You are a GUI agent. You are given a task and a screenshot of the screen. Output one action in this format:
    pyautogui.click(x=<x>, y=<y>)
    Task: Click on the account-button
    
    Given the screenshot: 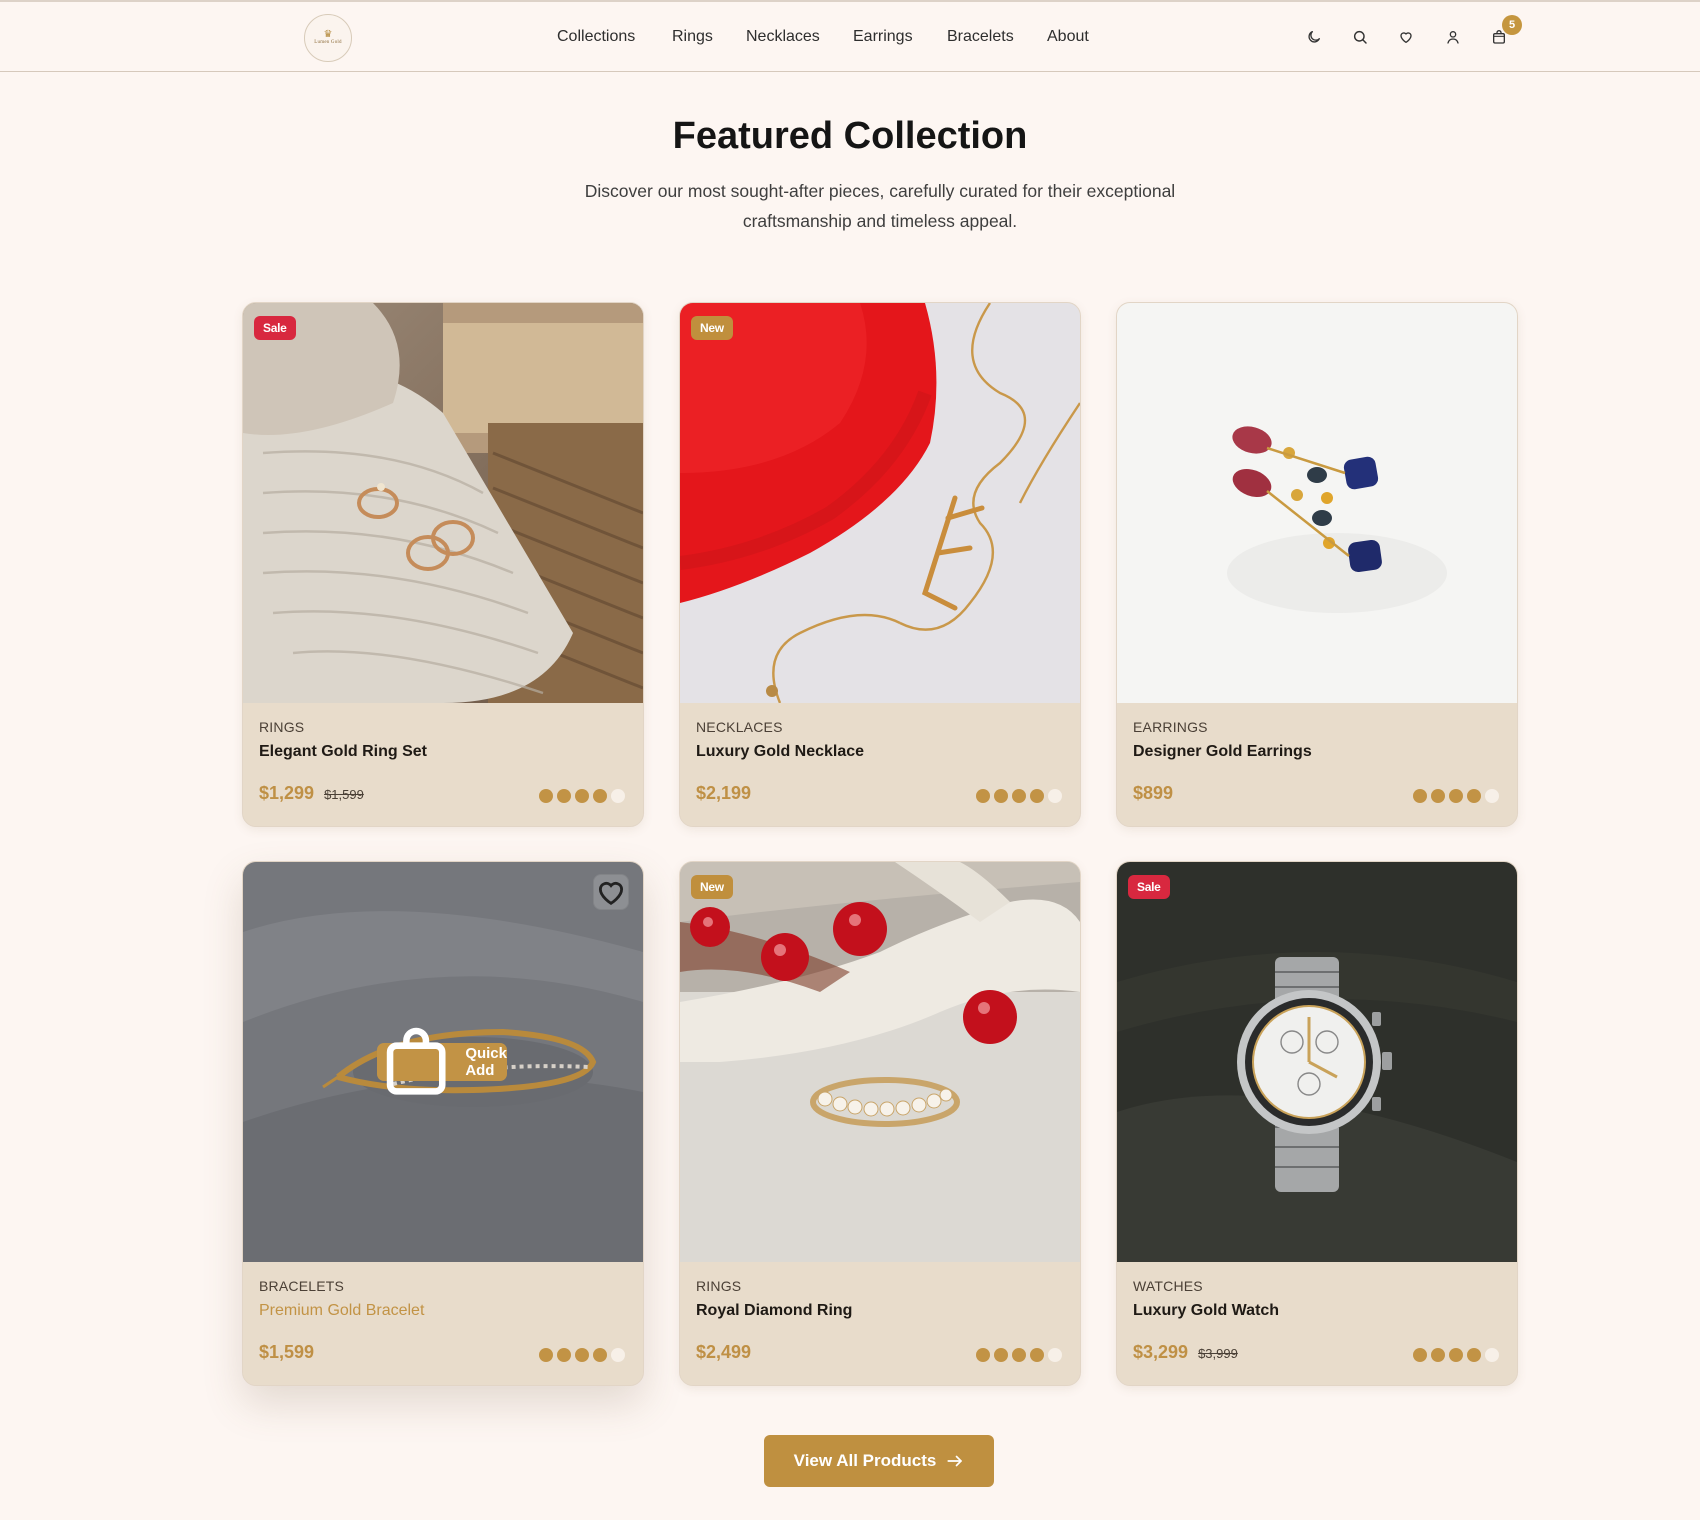 What is the action you would take?
    pyautogui.click(x=1453, y=37)
    